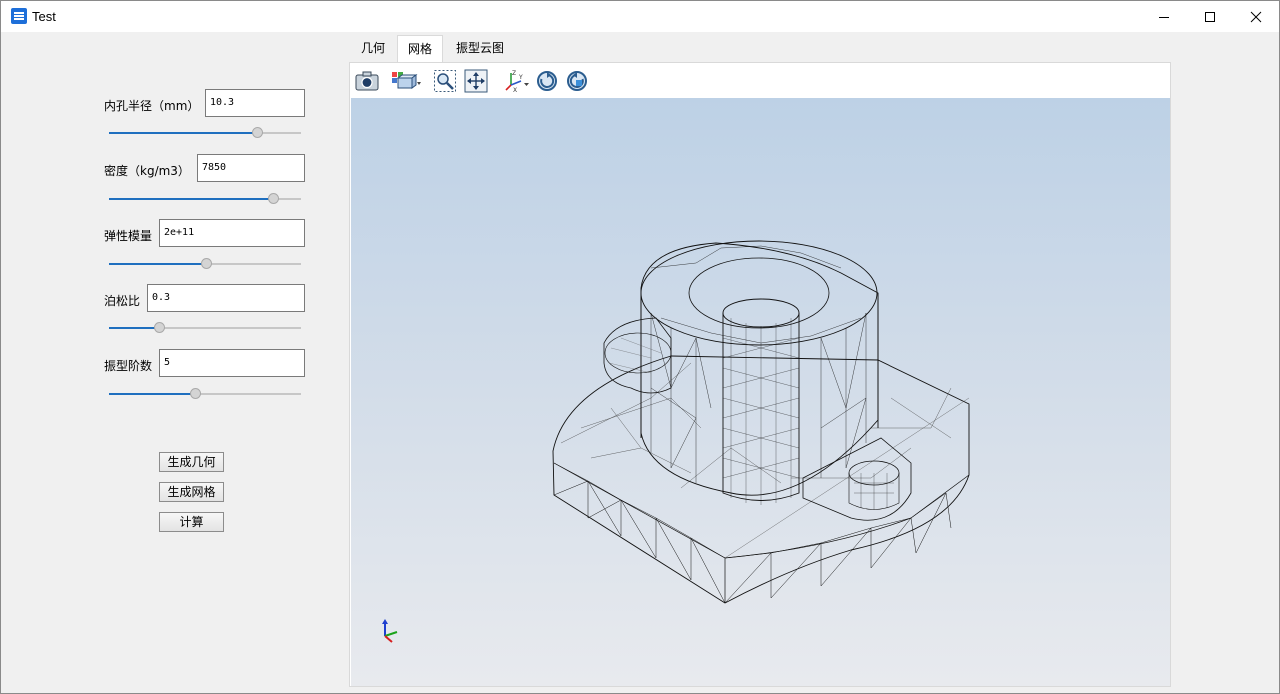 This screenshot has width=1280, height=694. Describe the element at coordinates (232, 233) in the screenshot. I see `elastic-modulus-input: 2e+11` at that location.